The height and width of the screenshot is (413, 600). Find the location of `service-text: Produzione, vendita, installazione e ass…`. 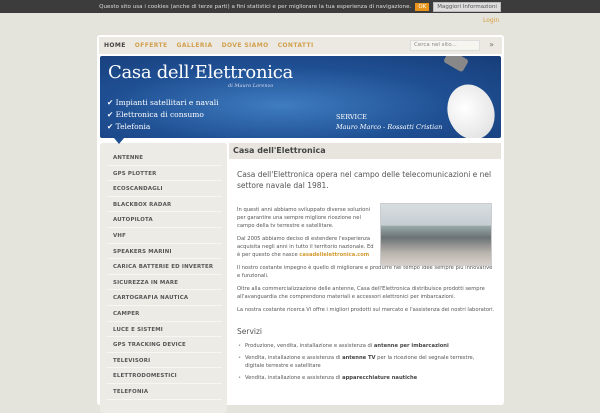

service-text: Produzione, vendita, installazione e ass… is located at coordinates (309, 346).